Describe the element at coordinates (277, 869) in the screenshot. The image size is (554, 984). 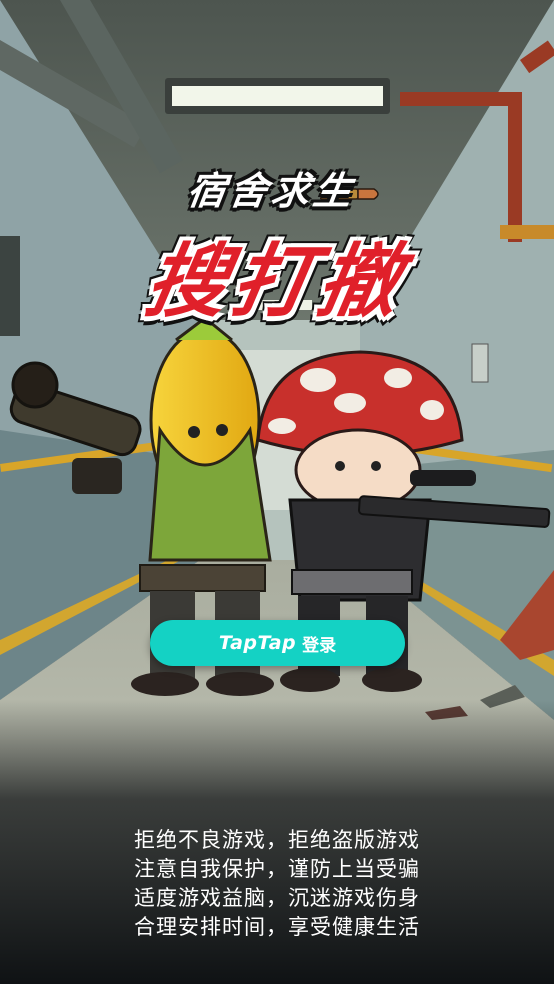
I see `advisory-line: 注意自我保护，谨防上当受骗` at that location.